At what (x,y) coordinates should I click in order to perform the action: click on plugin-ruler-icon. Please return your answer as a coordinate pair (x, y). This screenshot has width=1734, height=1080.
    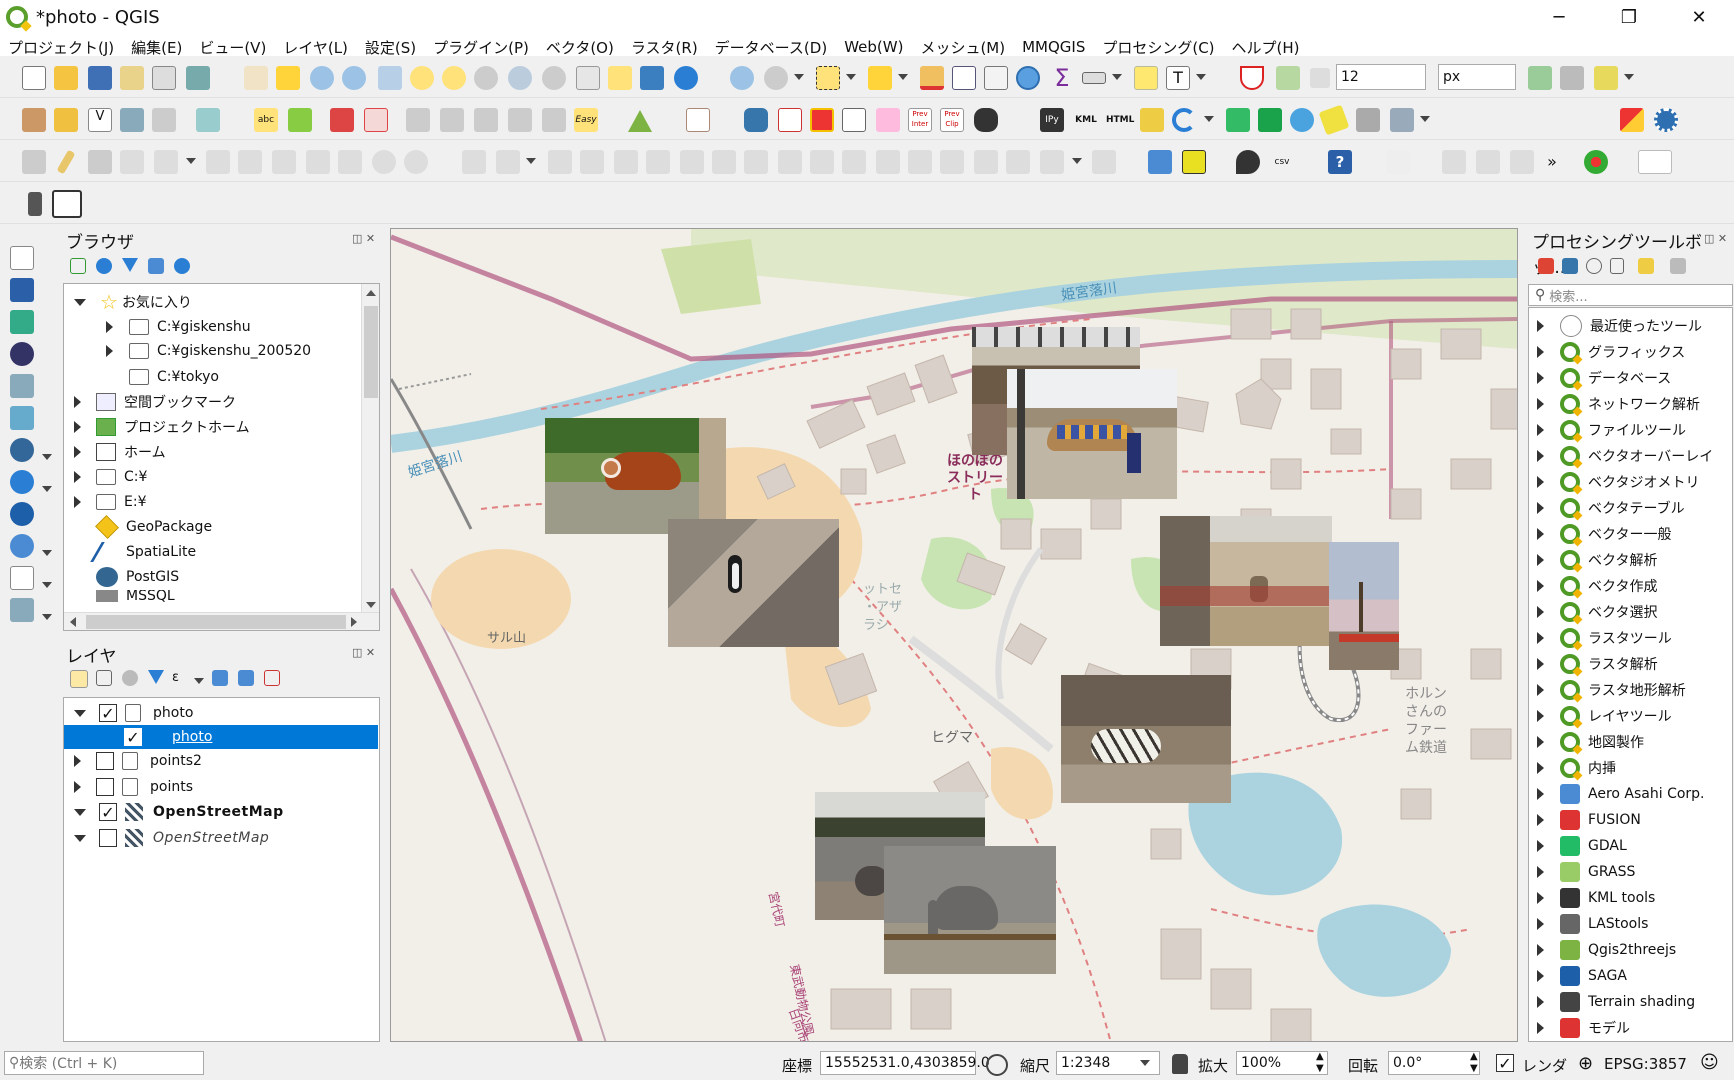
    Looking at the image, I should click on (1334, 120).